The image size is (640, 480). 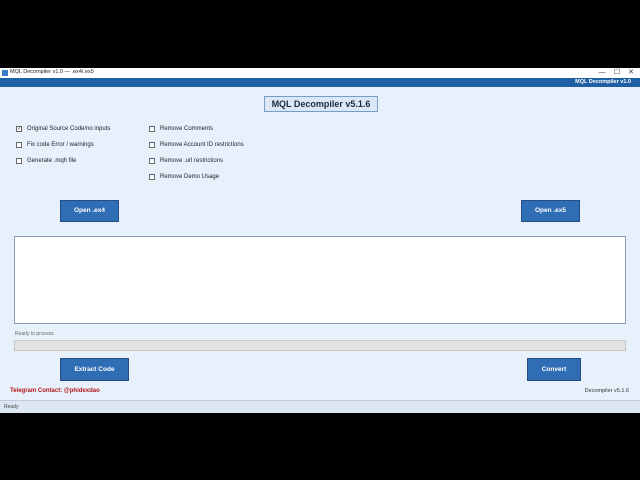 What do you see at coordinates (631, 73) in the screenshot?
I see `close-button: ✕` at bounding box center [631, 73].